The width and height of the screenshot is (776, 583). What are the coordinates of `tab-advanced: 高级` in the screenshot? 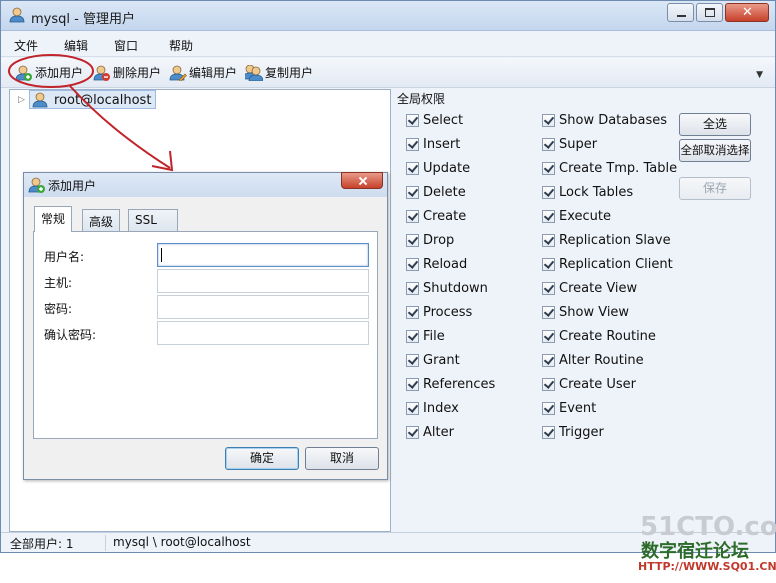 It's located at (101, 220).